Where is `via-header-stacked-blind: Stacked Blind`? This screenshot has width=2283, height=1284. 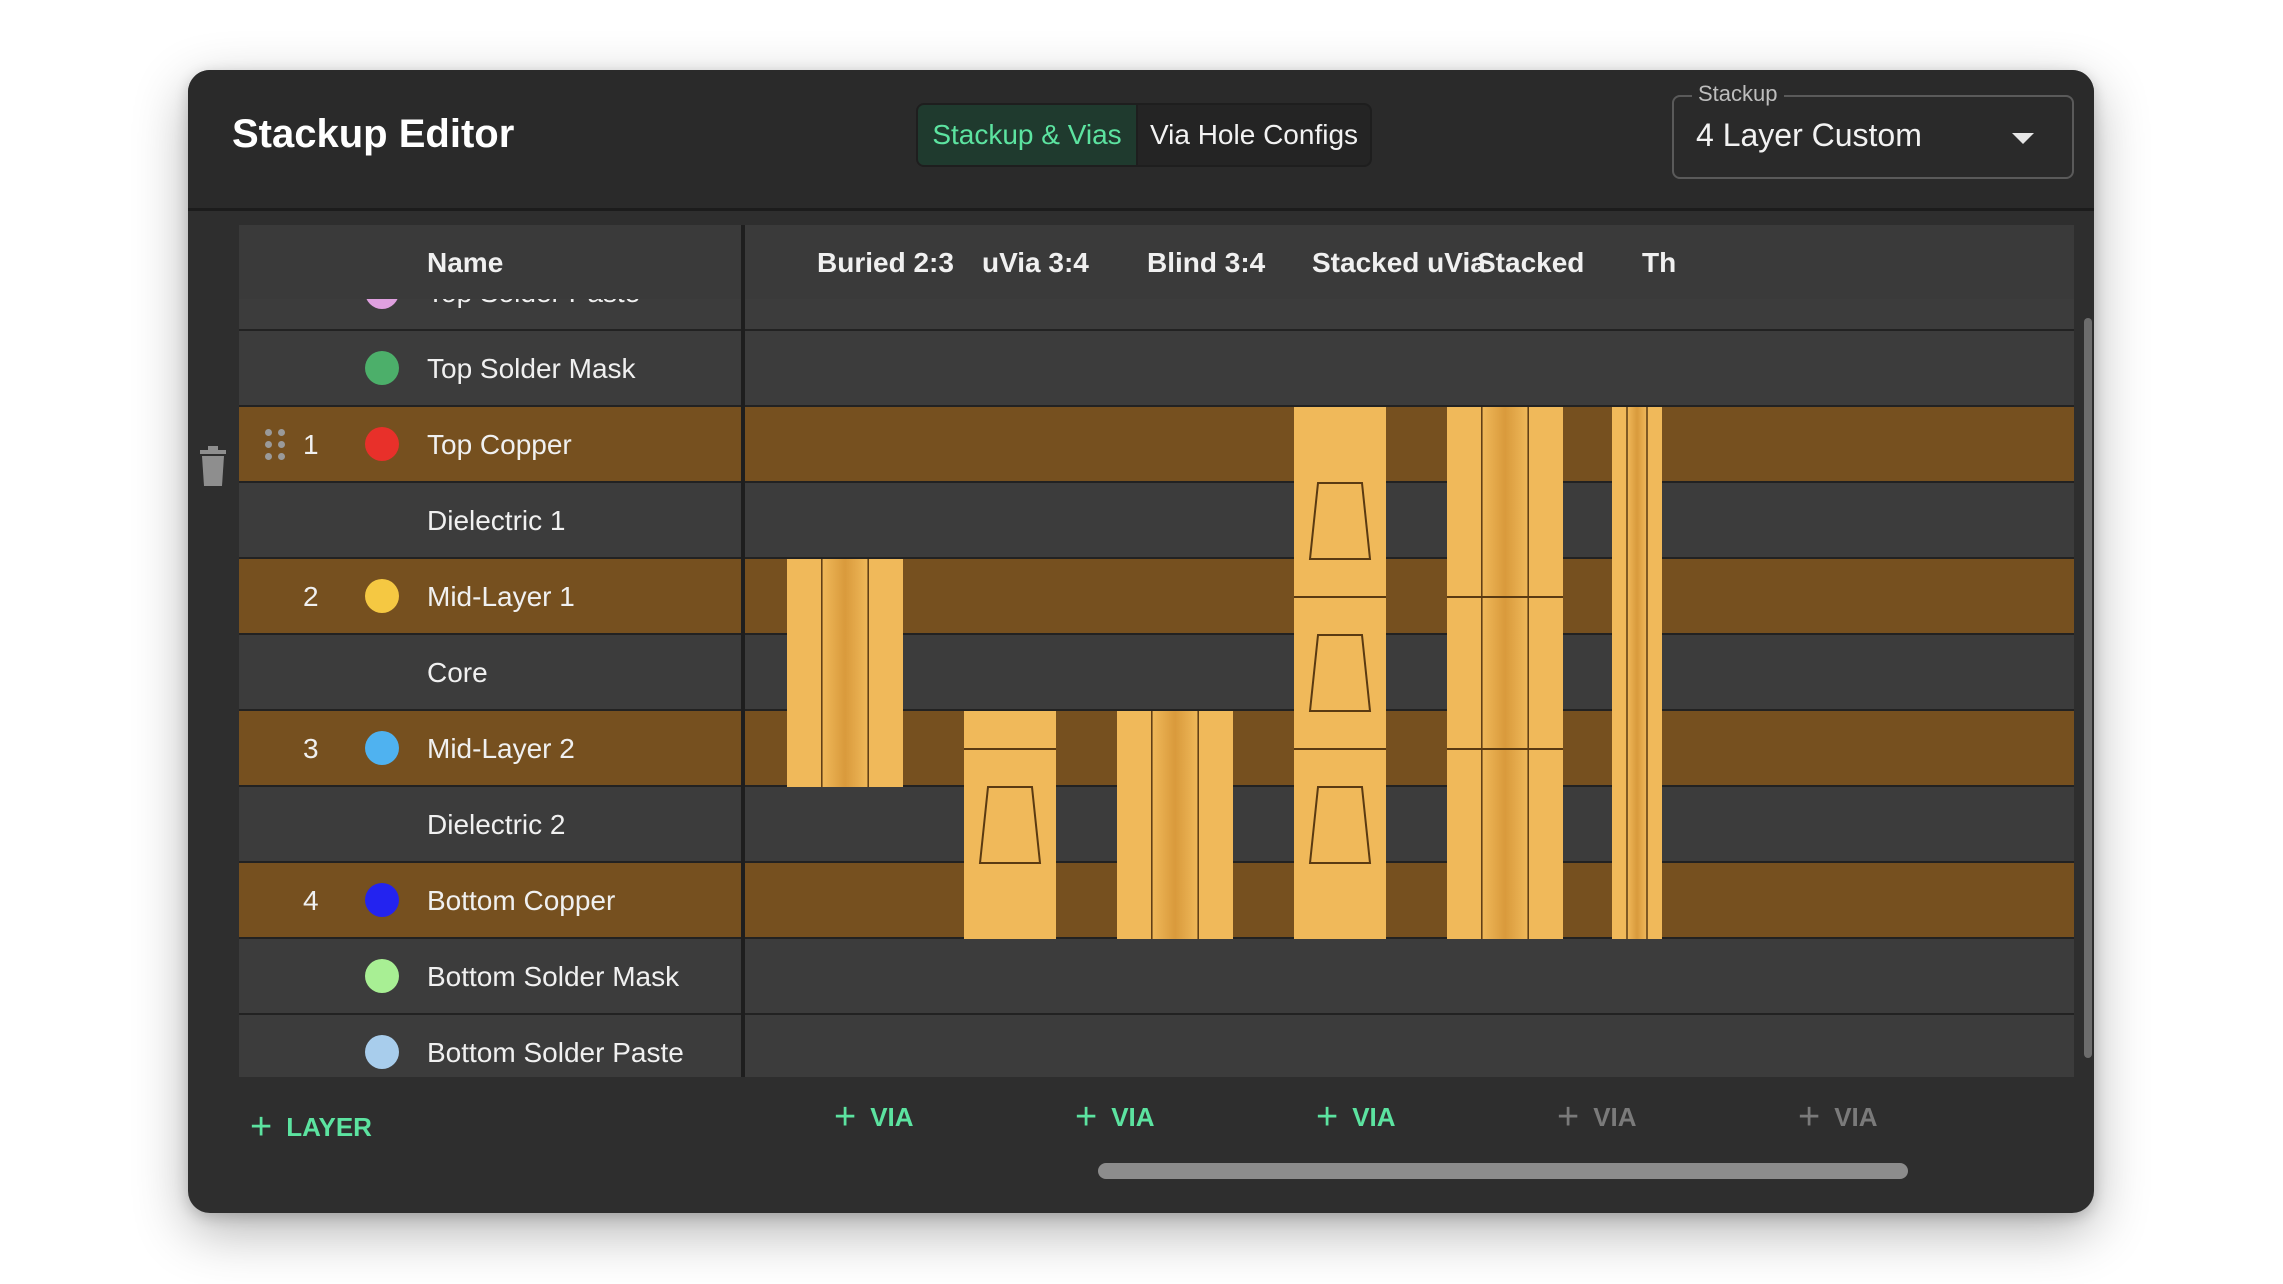
via-header-stacked-blind: Stacked Blind is located at coordinates (1533, 263).